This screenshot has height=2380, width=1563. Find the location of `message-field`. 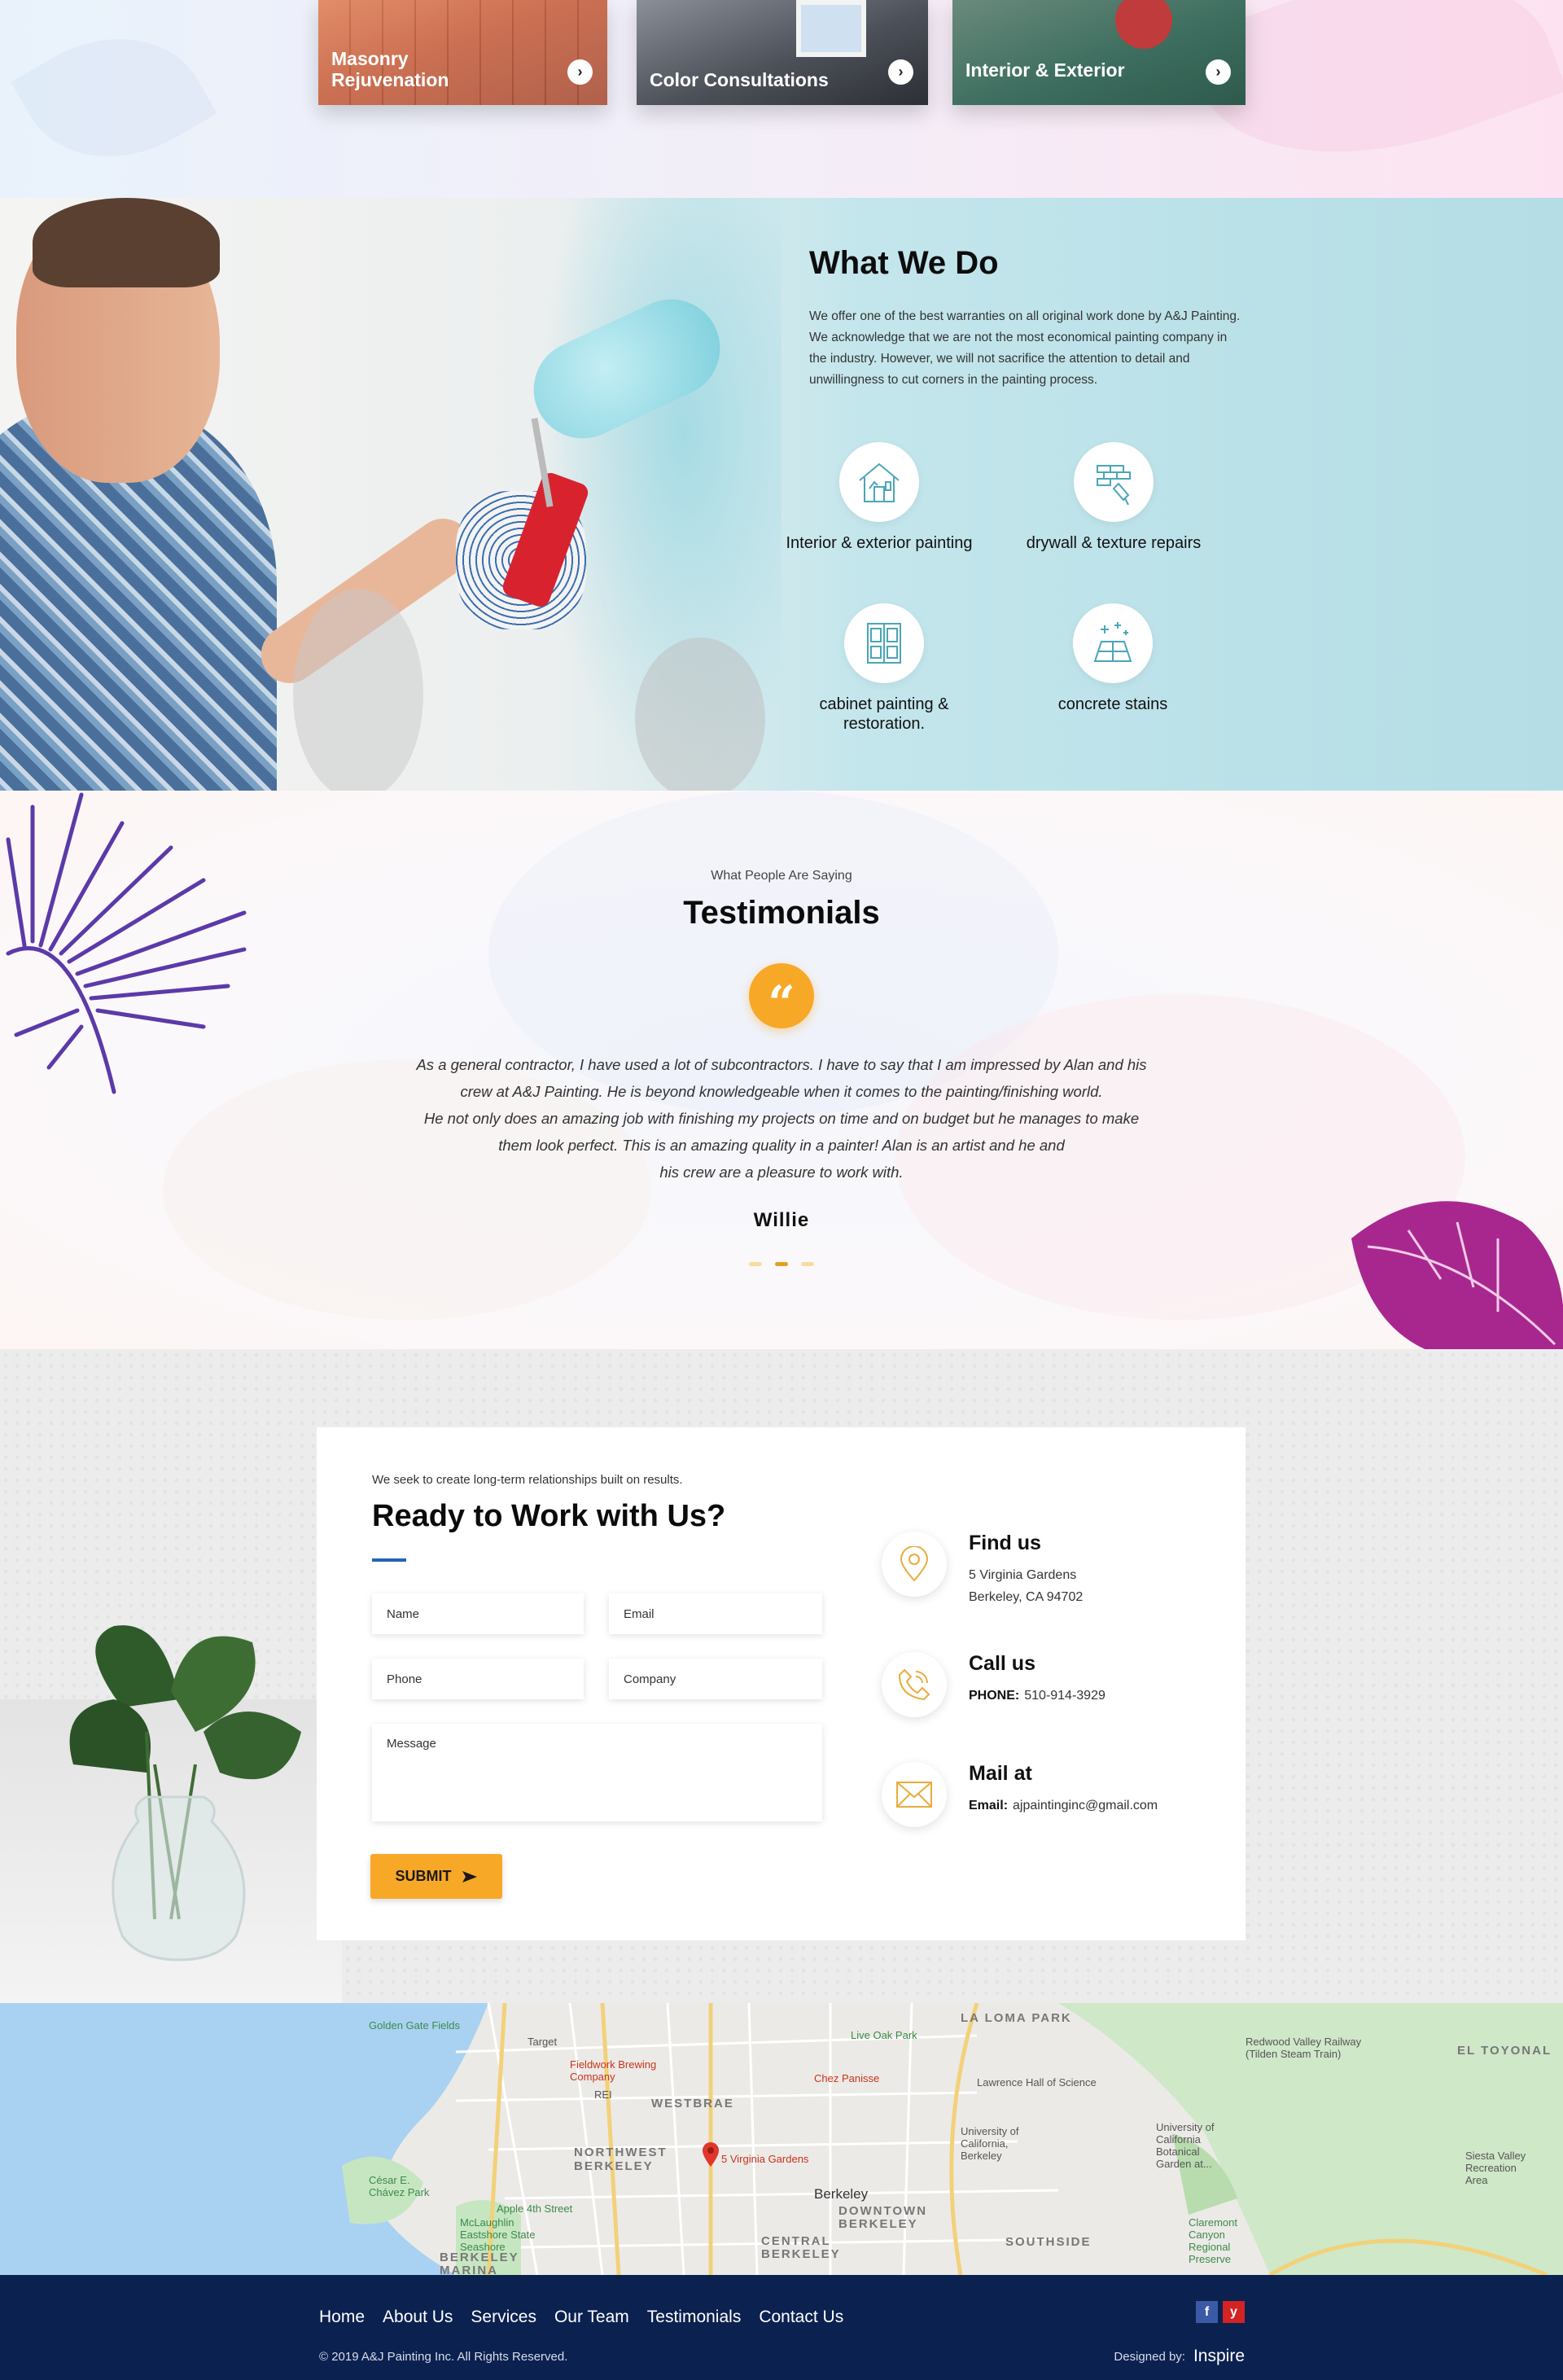

message-field is located at coordinates (597, 1772).